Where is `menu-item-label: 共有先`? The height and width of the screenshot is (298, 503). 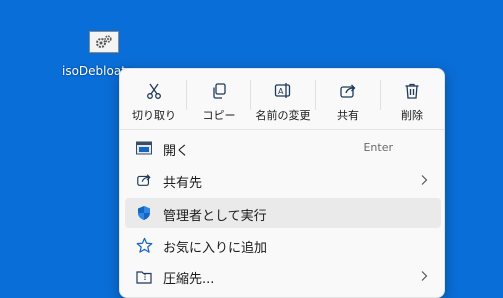
menu-item-label: 共有先 is located at coordinates (183, 183).